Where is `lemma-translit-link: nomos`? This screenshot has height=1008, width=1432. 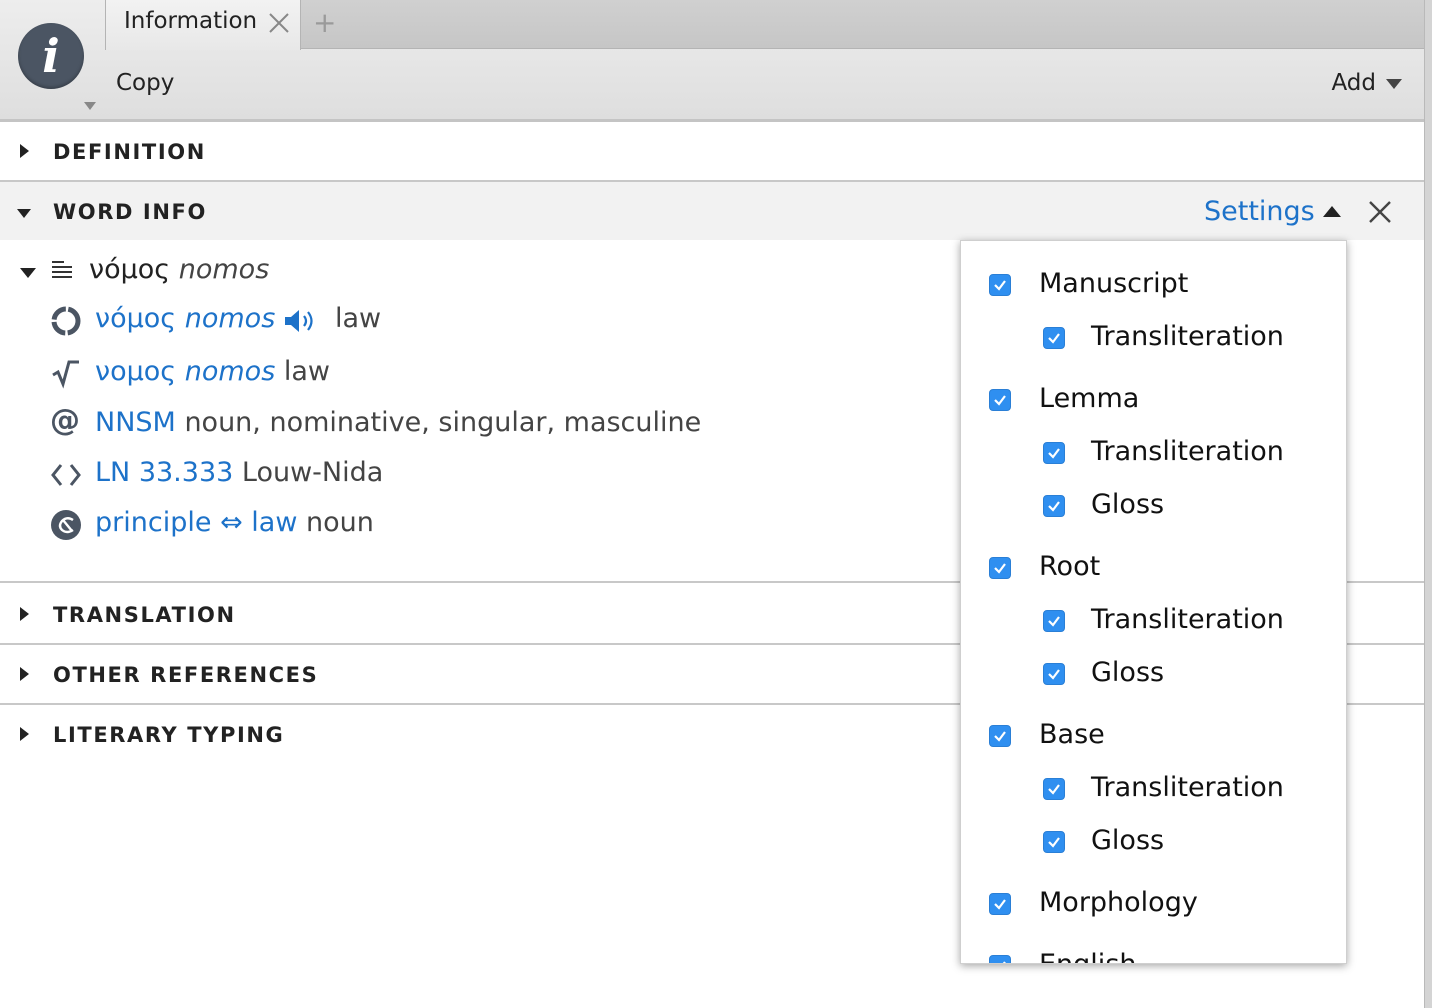
lemma-translit-link: nomos is located at coordinates (230, 318).